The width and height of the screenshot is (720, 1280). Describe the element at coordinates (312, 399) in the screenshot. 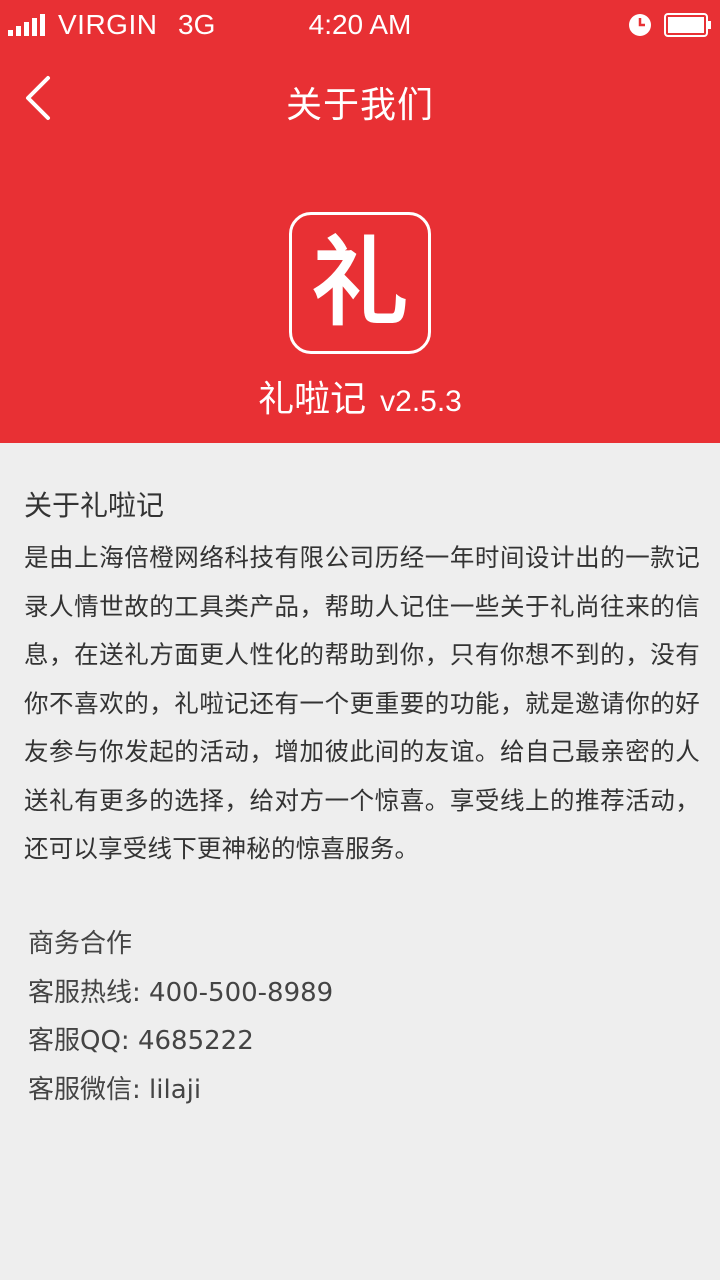

I see `app-name: 礼啦记` at that location.